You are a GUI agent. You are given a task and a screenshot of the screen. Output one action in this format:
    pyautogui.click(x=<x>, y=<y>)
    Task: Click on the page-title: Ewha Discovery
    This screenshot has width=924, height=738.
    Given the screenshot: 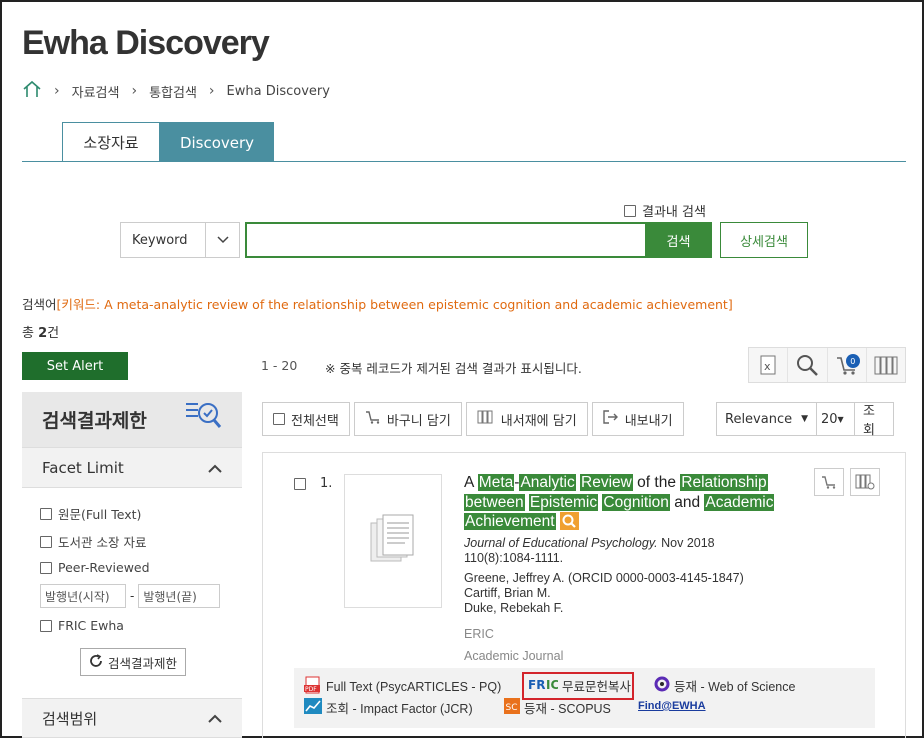 What is the action you would take?
    pyautogui.click(x=146, y=43)
    